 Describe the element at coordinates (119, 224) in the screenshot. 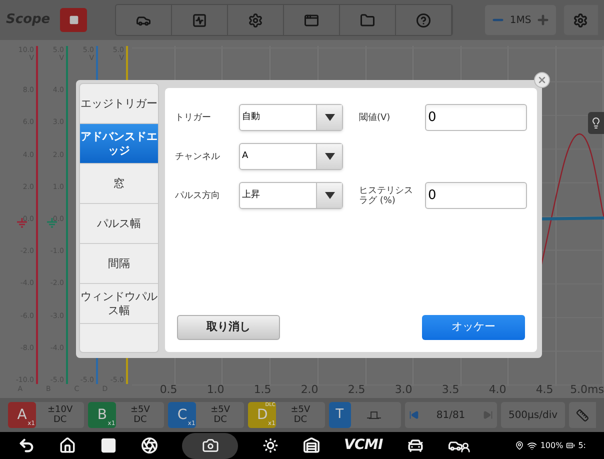

I see `trigger-type-tab: パルス幅` at that location.